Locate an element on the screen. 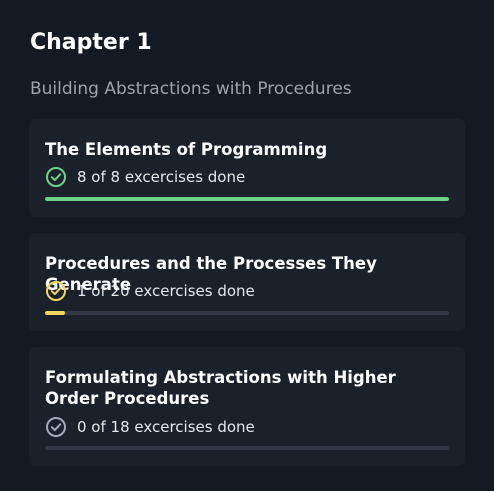  section-status: 8 of 8 excercises done is located at coordinates (145, 177).